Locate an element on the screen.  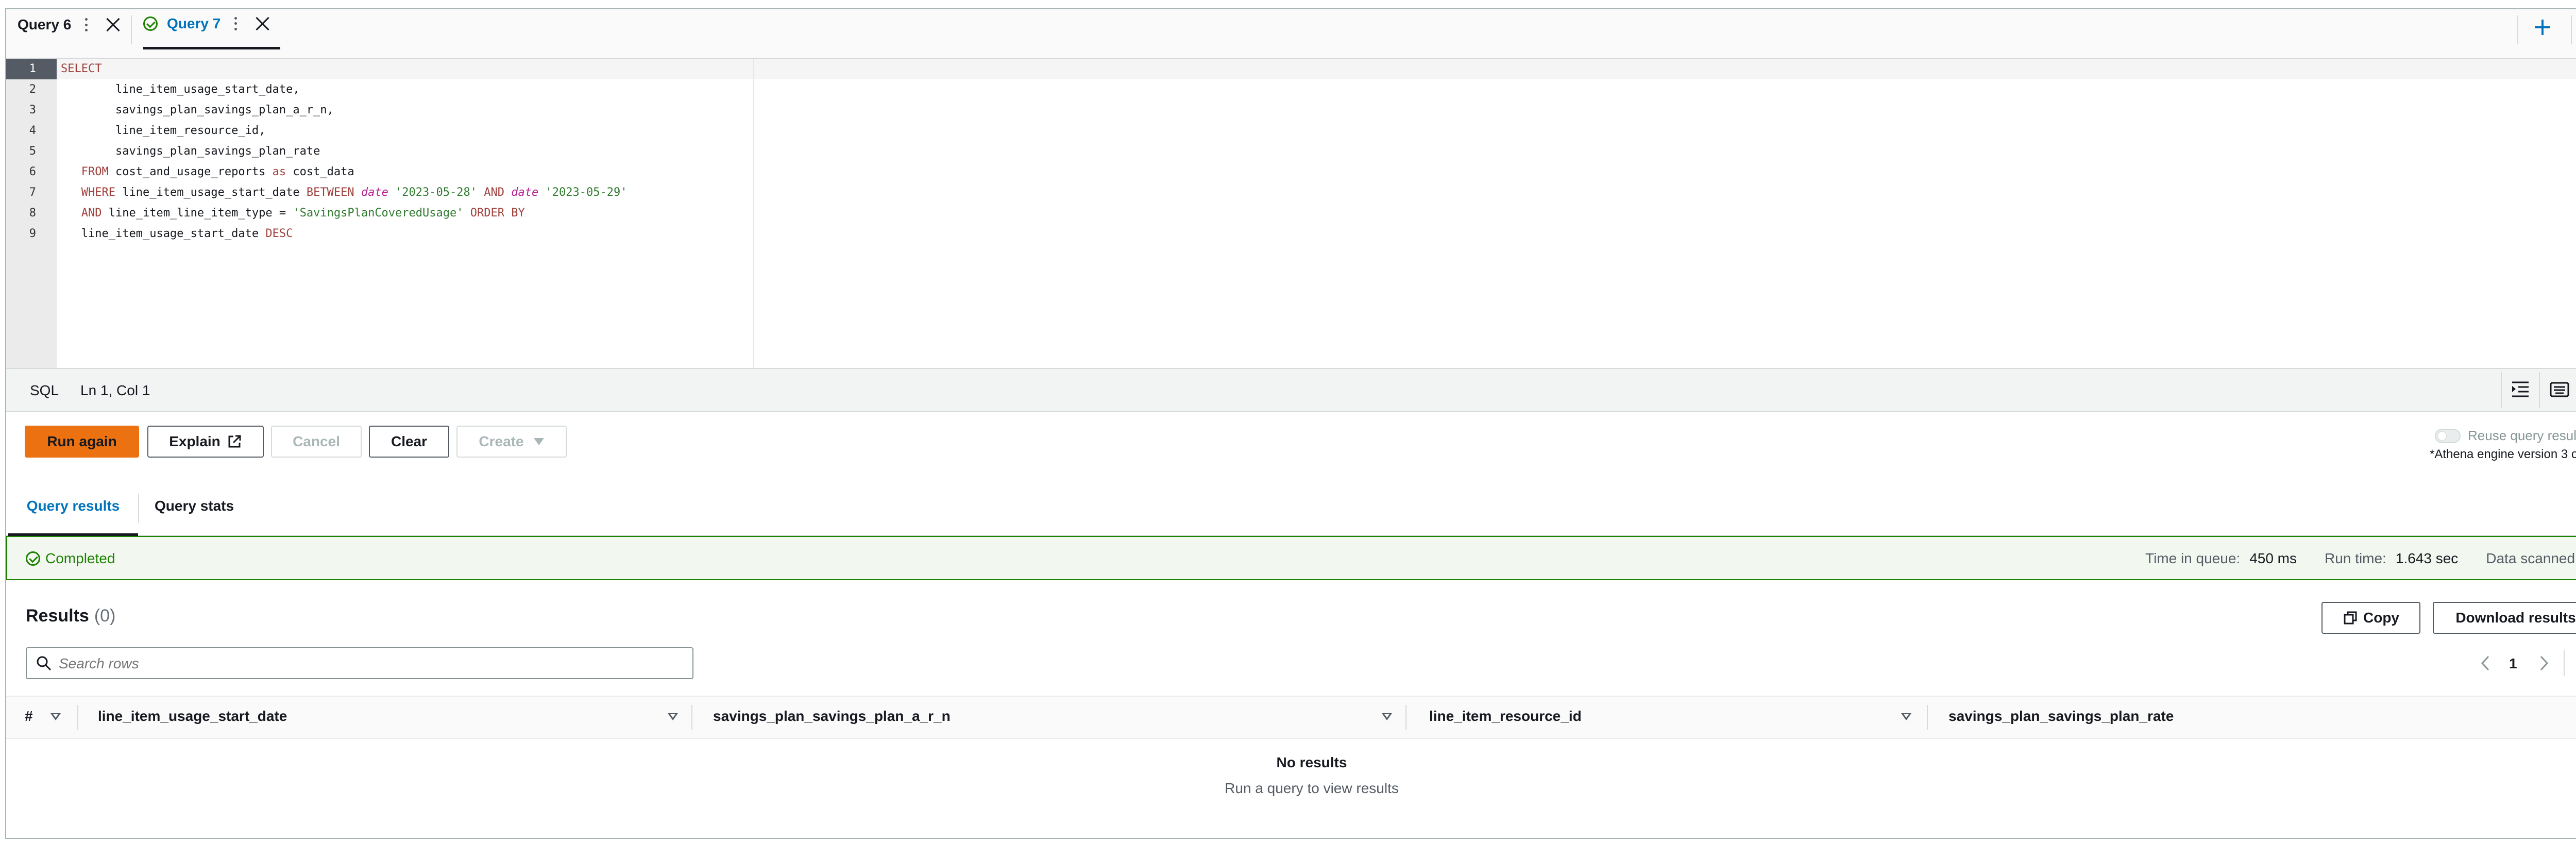
results-heading: Results (0) is located at coordinates (70, 616).